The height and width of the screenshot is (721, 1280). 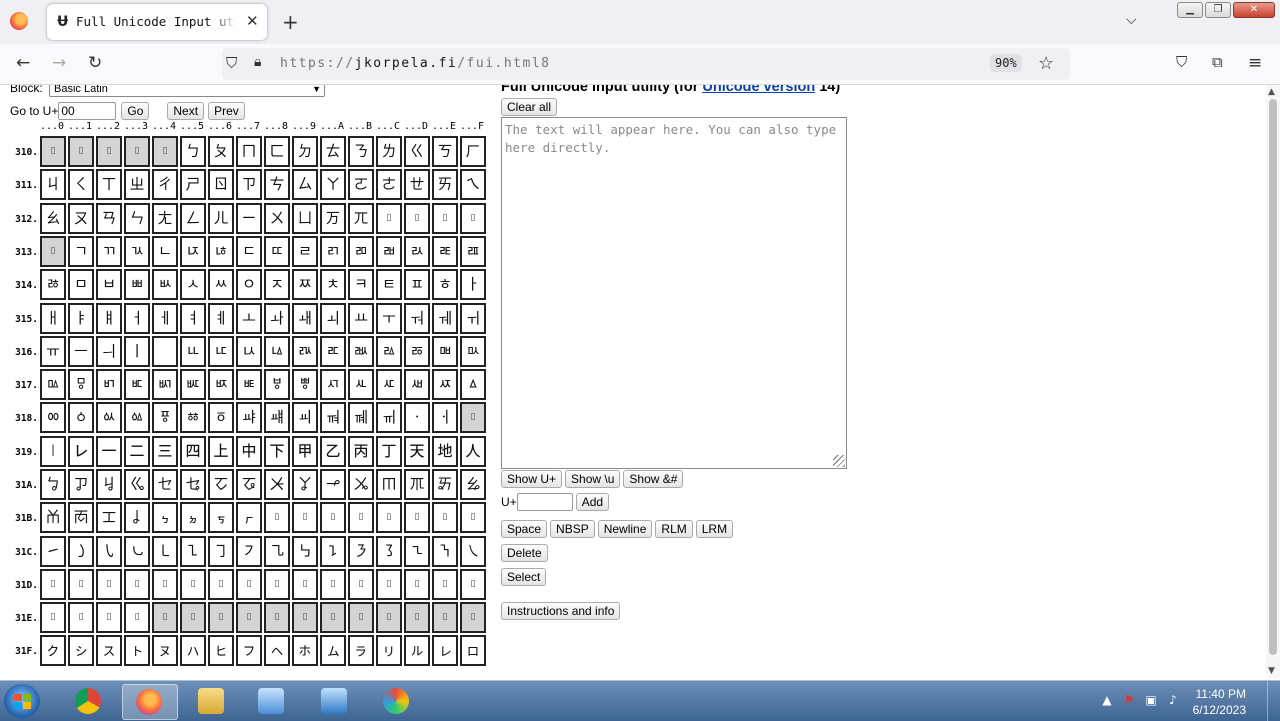 I want to click on char-cell: ㆂ, so click(x=109, y=417).